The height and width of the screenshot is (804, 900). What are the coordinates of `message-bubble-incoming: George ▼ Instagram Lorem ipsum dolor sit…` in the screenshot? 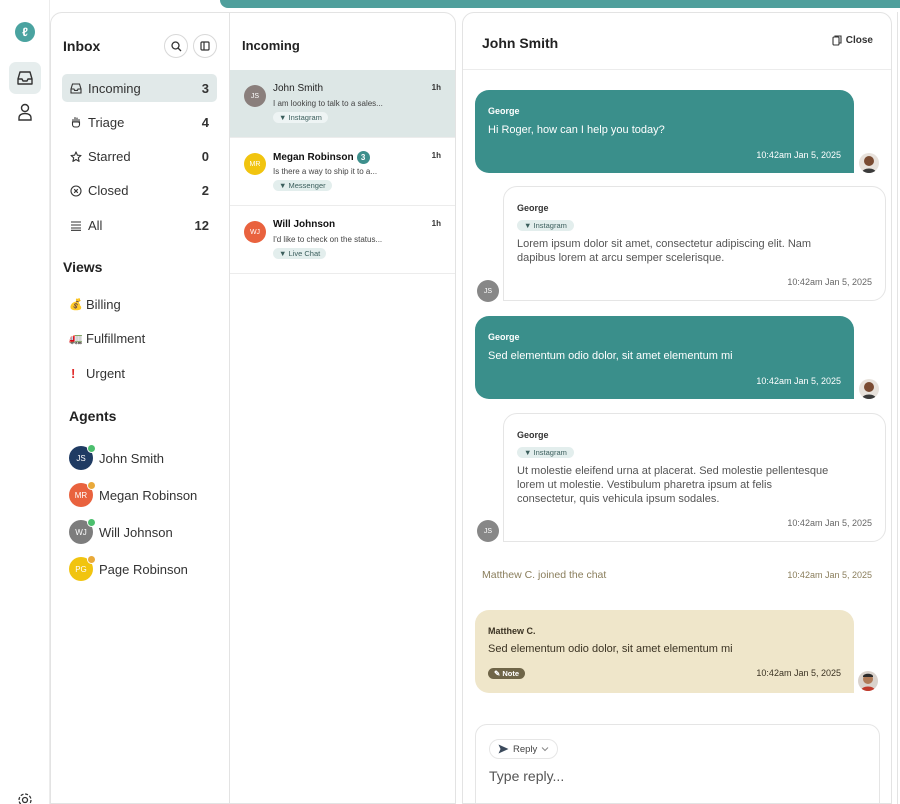 It's located at (694, 243).